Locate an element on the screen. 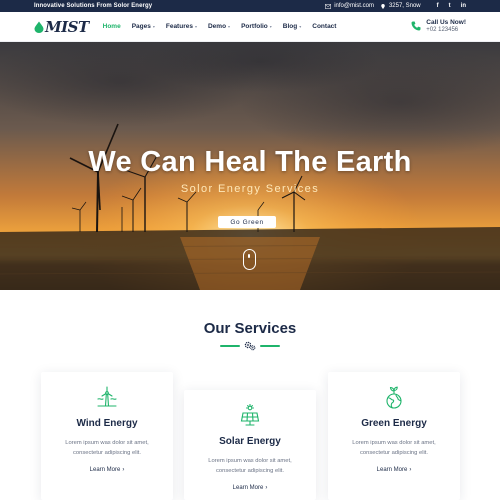 This screenshot has height=500, width=500. section-divider is located at coordinates (250, 346).